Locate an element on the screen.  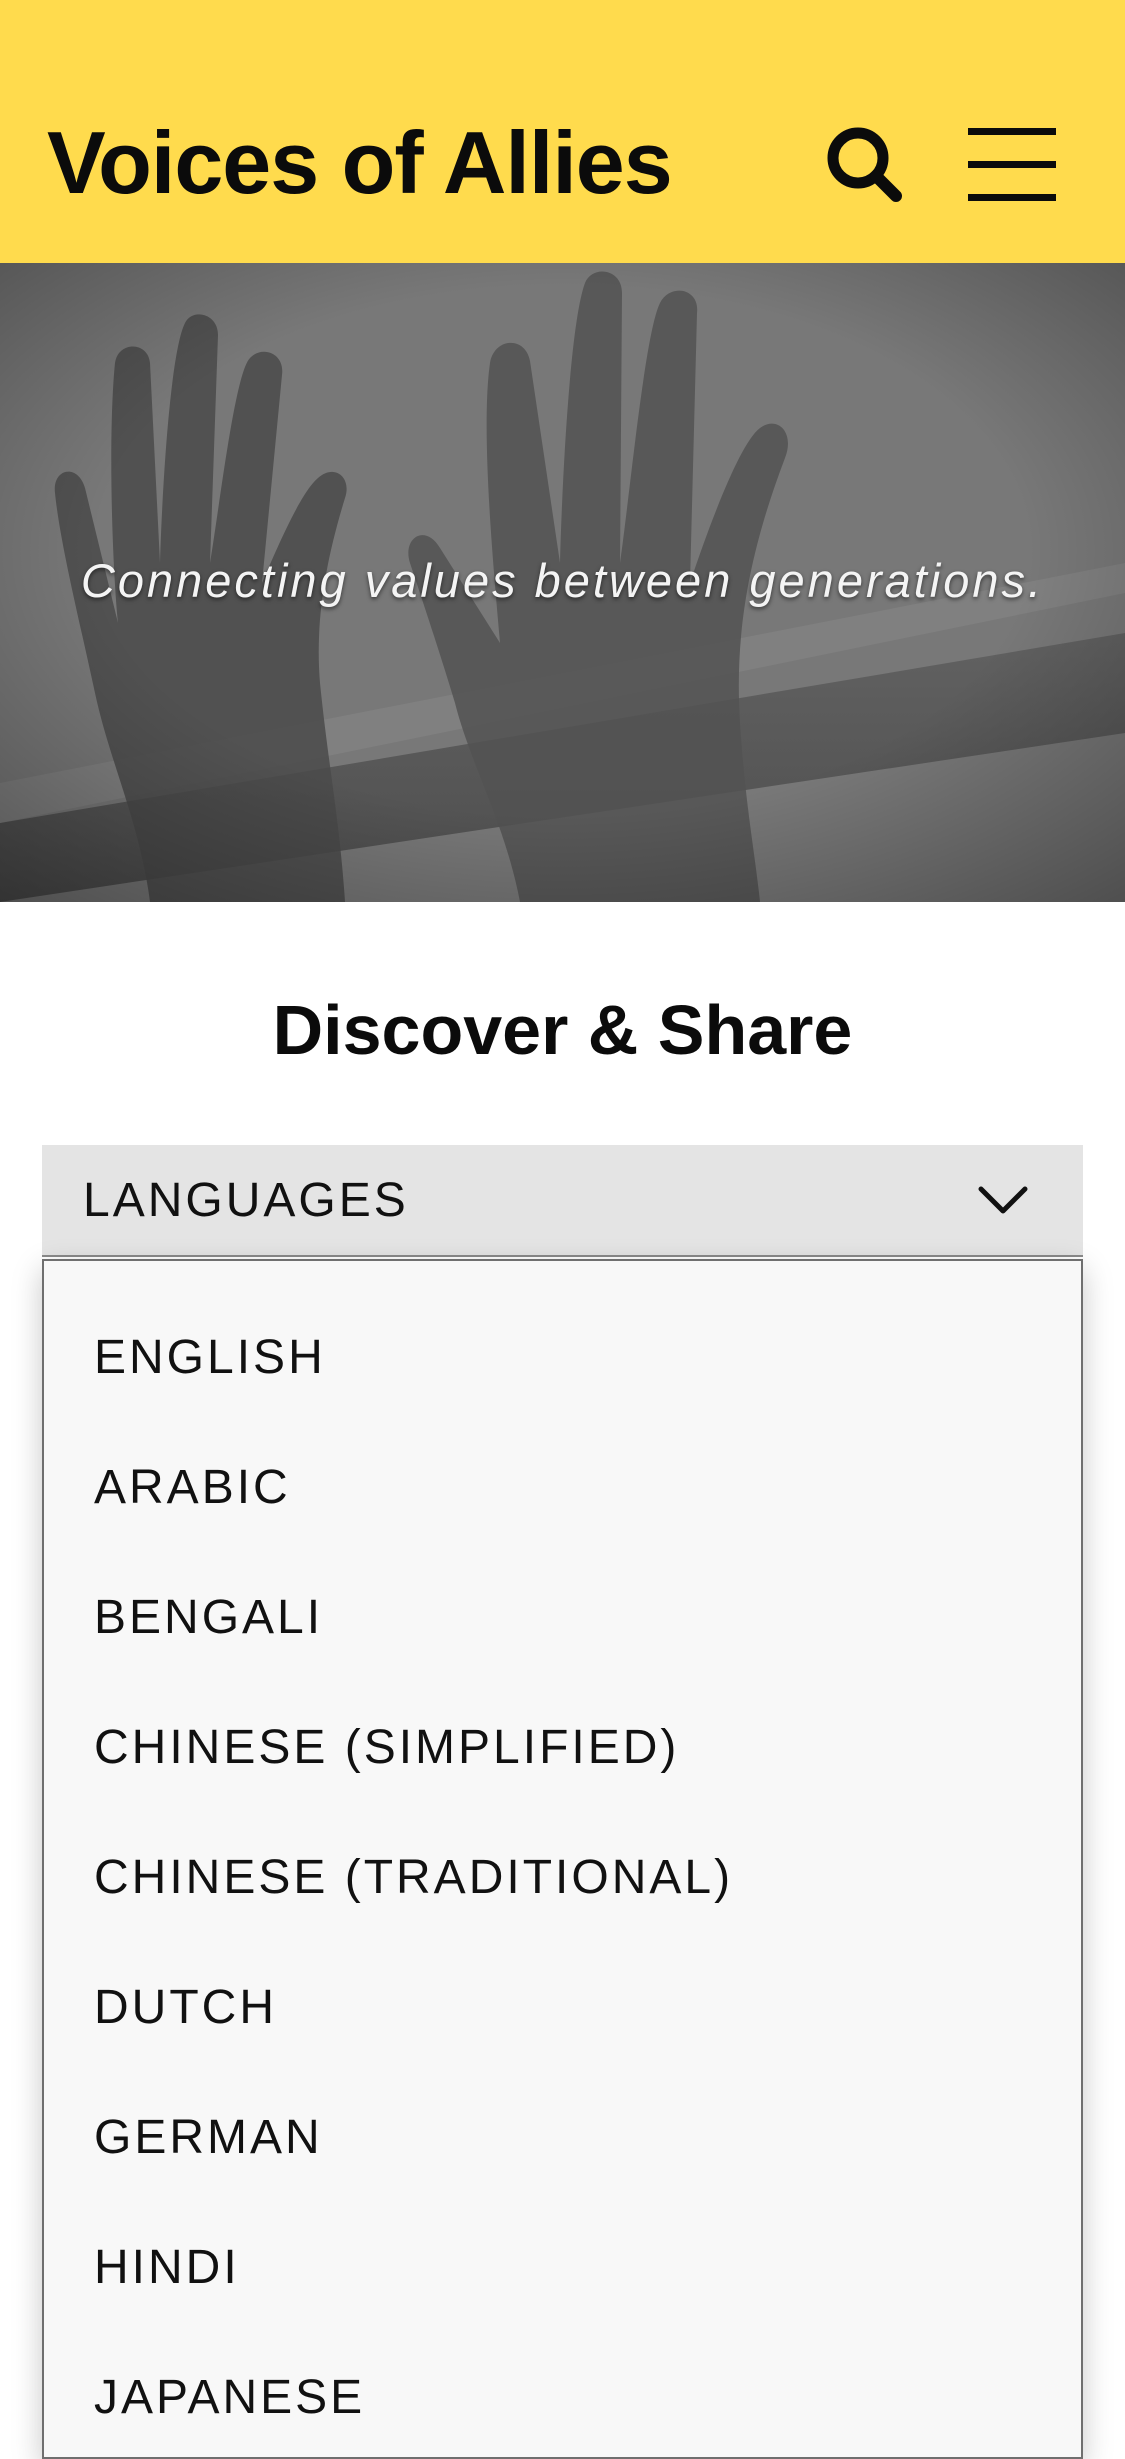
menu-button is located at coordinates (1010, 165).